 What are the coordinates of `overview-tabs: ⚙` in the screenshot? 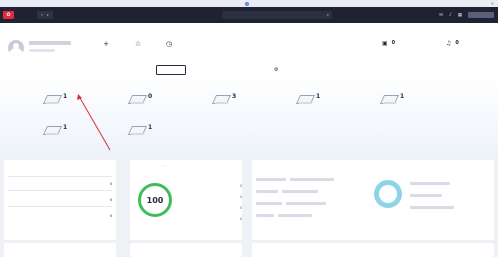 It's located at (217, 70).